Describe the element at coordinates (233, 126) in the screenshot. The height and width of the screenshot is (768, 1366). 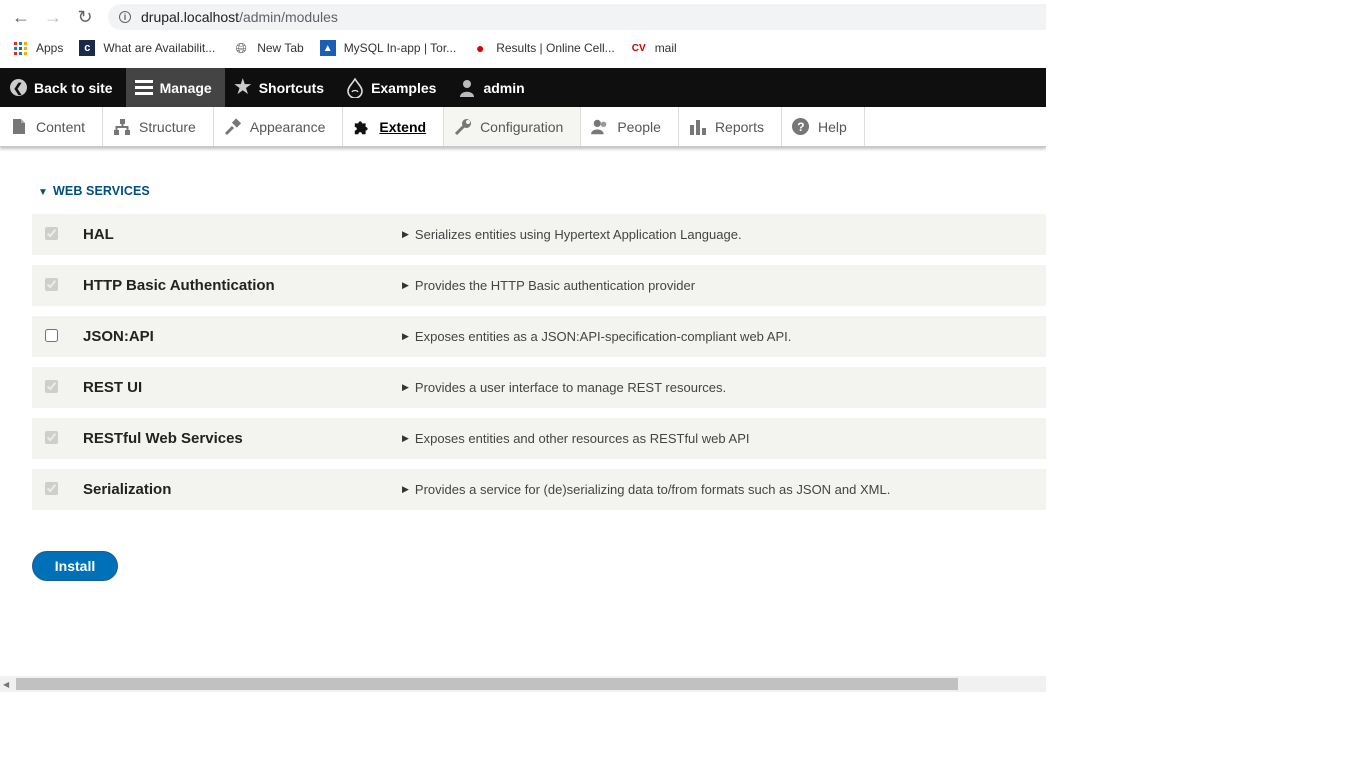
I see `brush-icon` at that location.